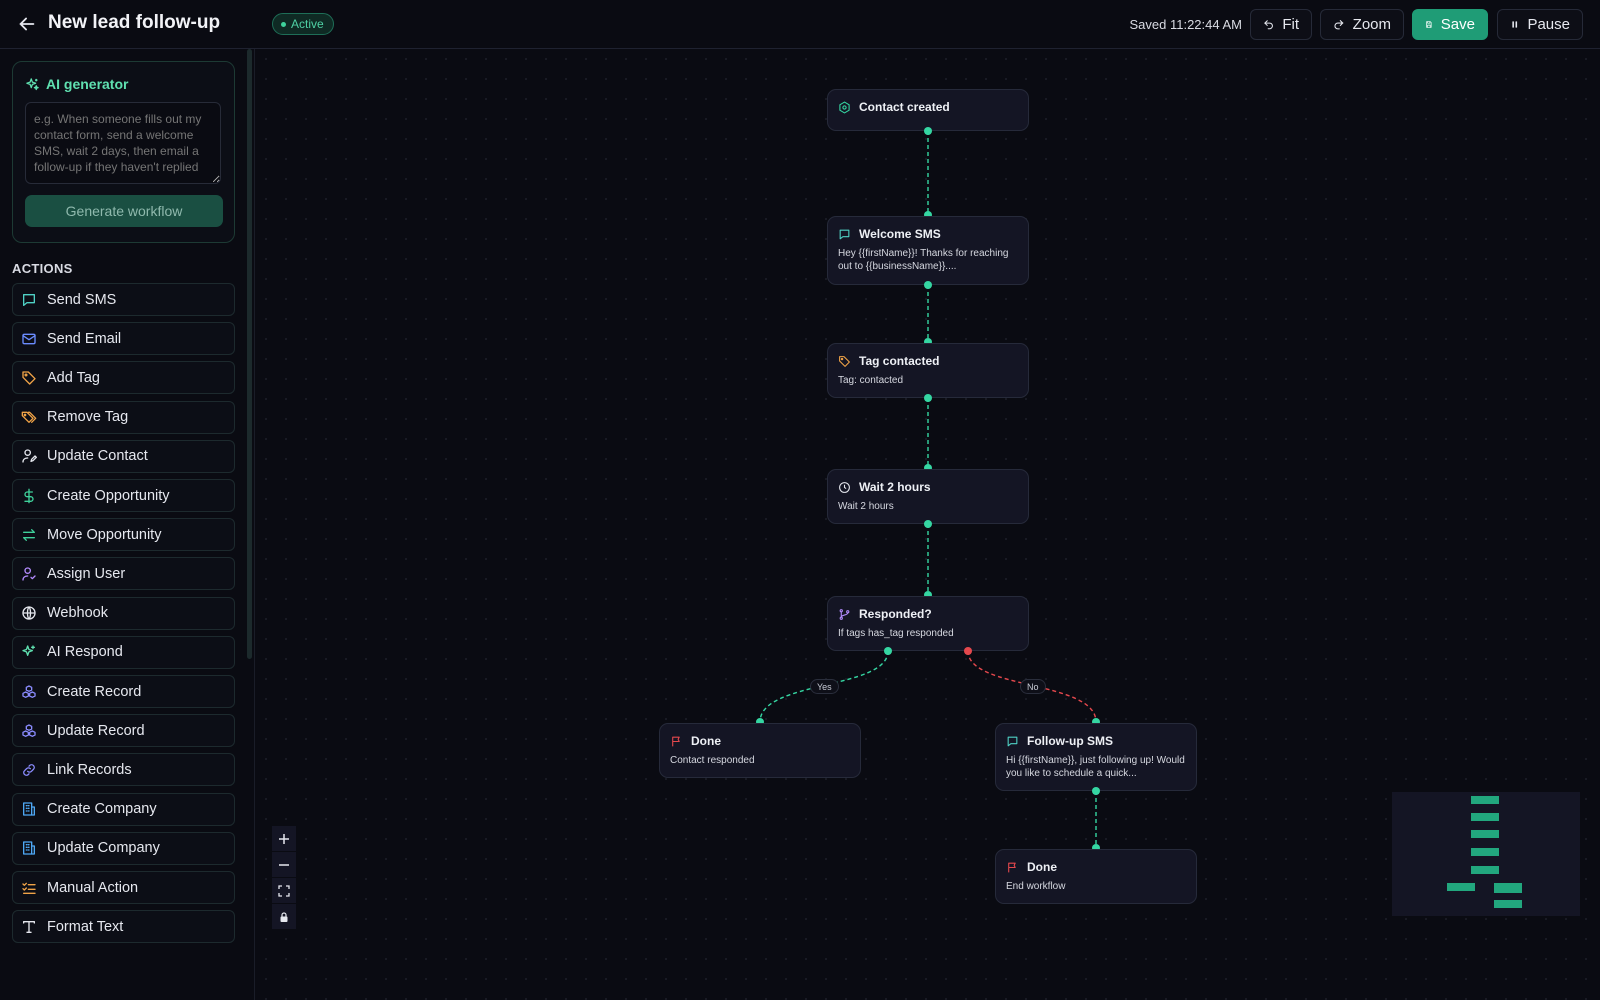 This screenshot has width=1600, height=1000. I want to click on node-contact-created: Contact created, so click(928, 110).